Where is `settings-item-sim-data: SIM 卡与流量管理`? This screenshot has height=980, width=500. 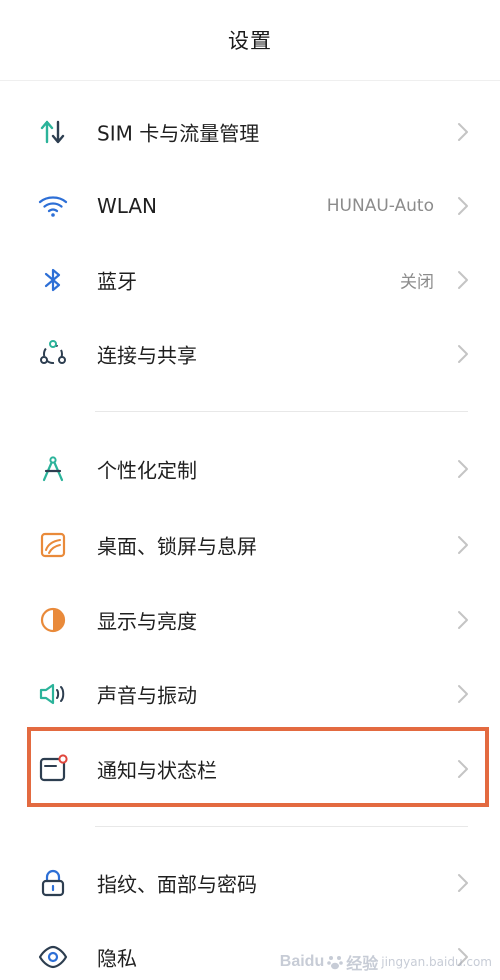 settings-item-sim-data: SIM 卡与流量管理 is located at coordinates (250, 132).